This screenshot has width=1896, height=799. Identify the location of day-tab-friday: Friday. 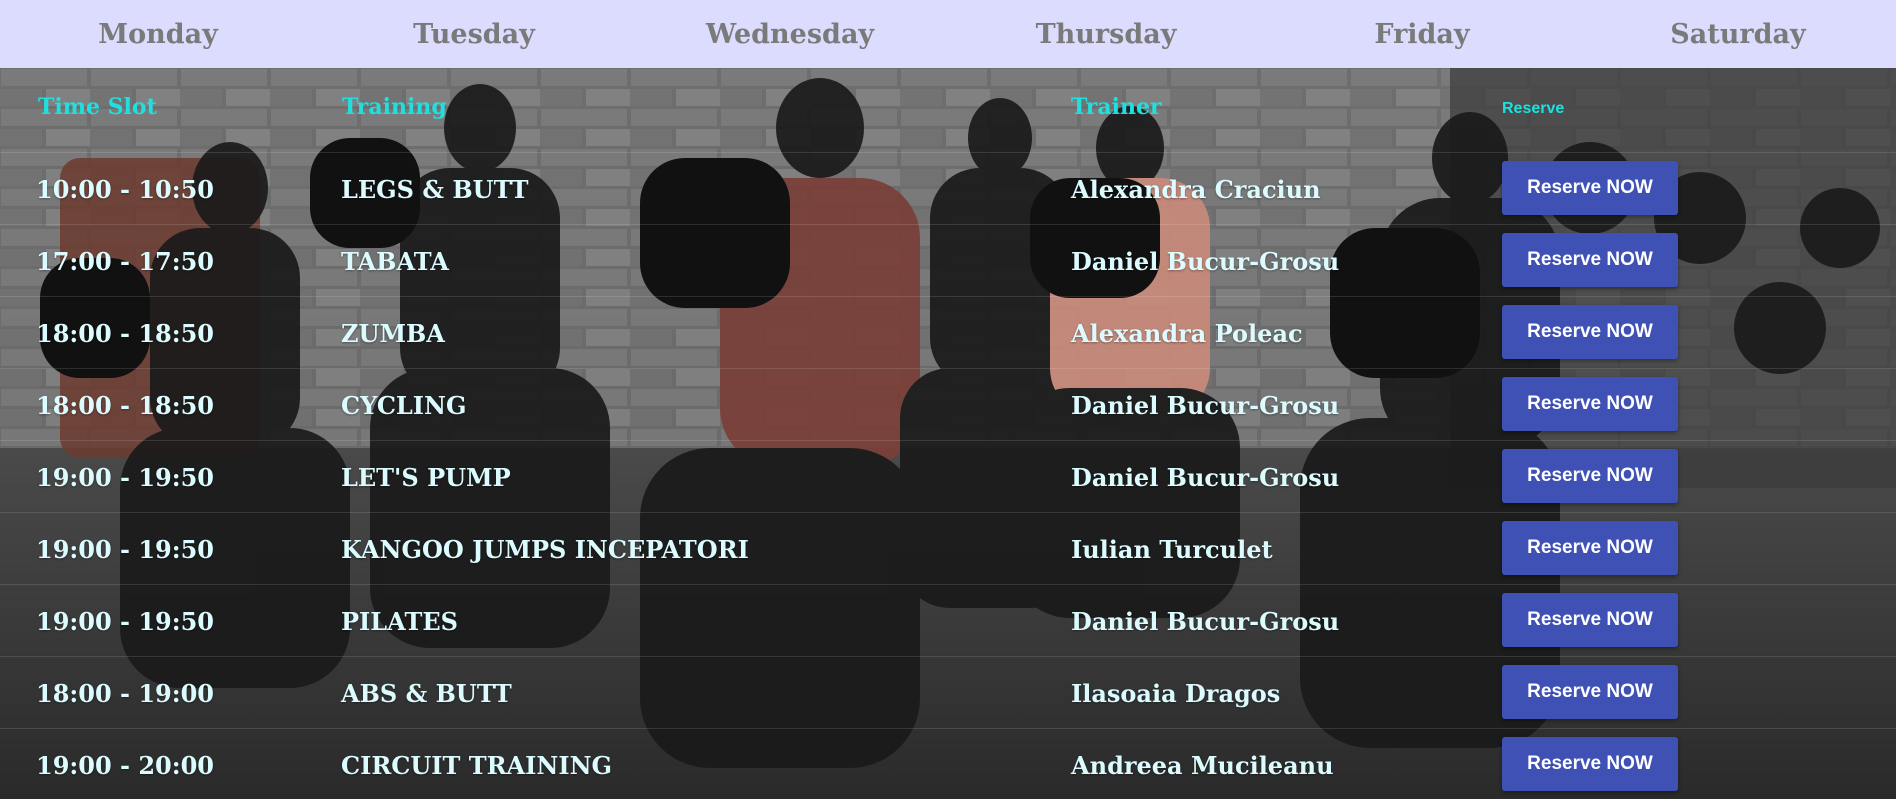
(1422, 34).